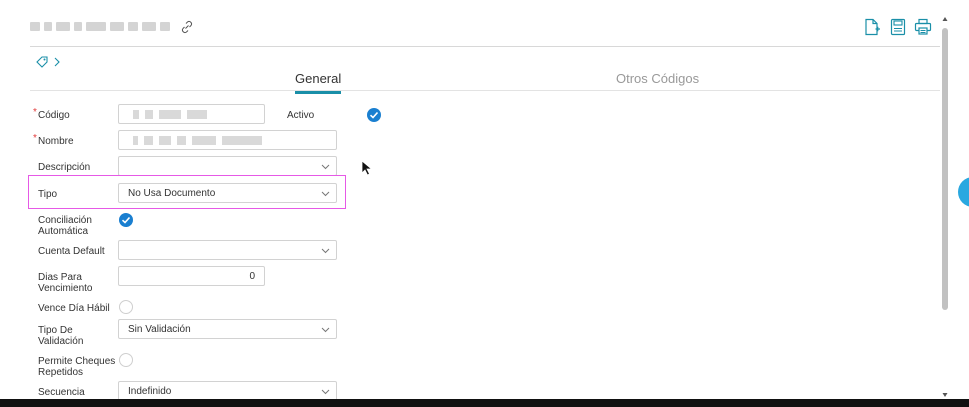 This screenshot has height=407, width=969. Describe the element at coordinates (227, 329) in the screenshot. I see `tipo-validacion-select: Sin Validación` at that location.